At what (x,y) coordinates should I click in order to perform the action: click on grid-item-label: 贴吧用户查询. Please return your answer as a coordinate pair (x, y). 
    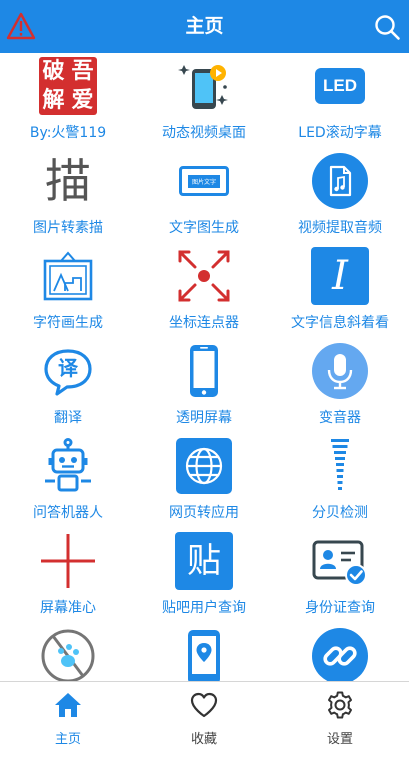
    Looking at the image, I should click on (204, 608).